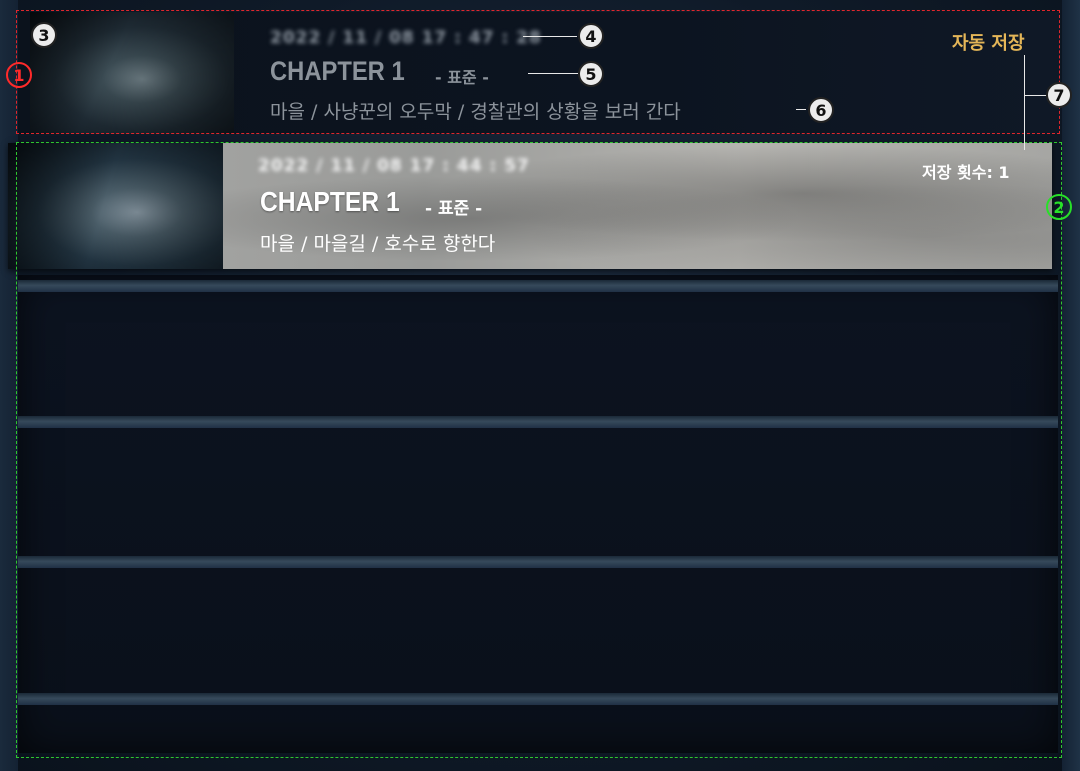 The height and width of the screenshot is (771, 1080). Describe the element at coordinates (591, 74) in the screenshot. I see `callout-marker-5: 5` at that location.